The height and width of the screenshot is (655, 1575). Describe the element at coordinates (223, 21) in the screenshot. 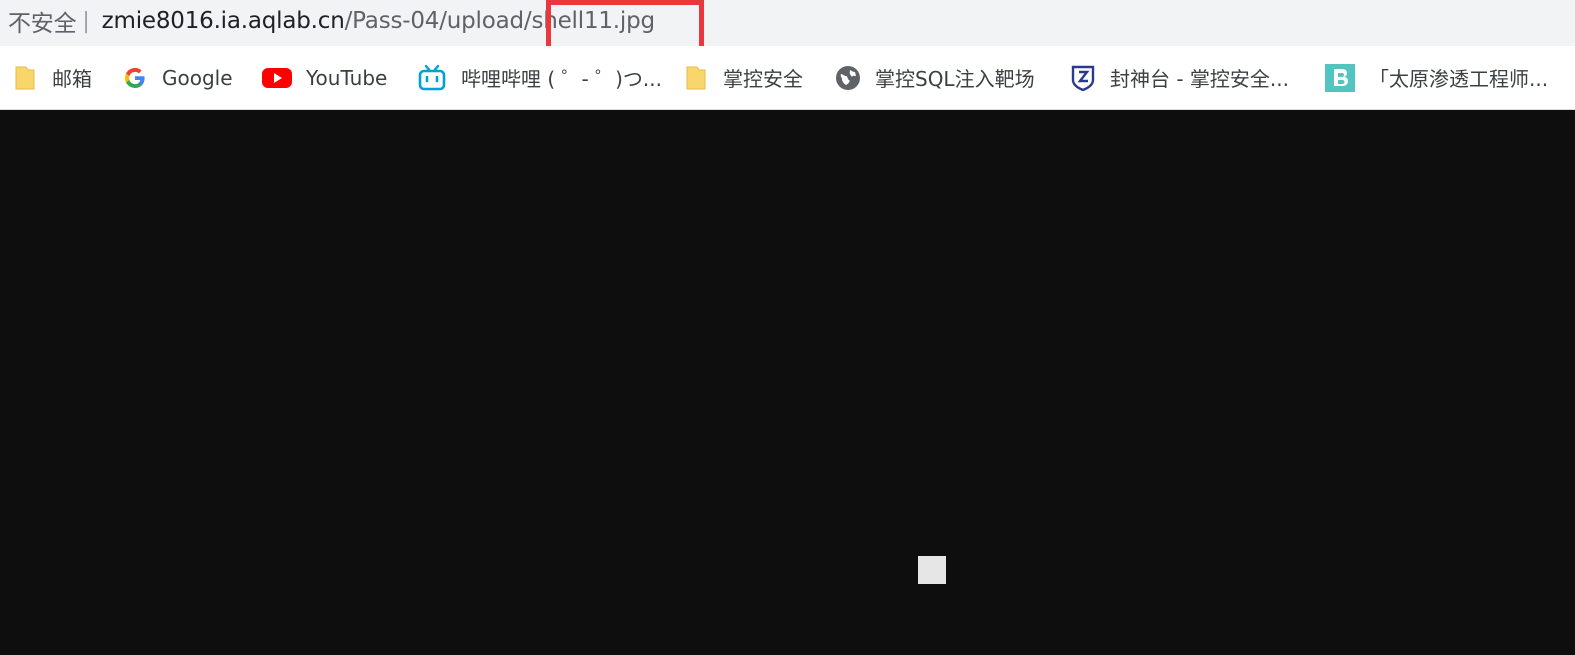

I see `url-host: zmie8016.ia.aqlab.cn` at that location.